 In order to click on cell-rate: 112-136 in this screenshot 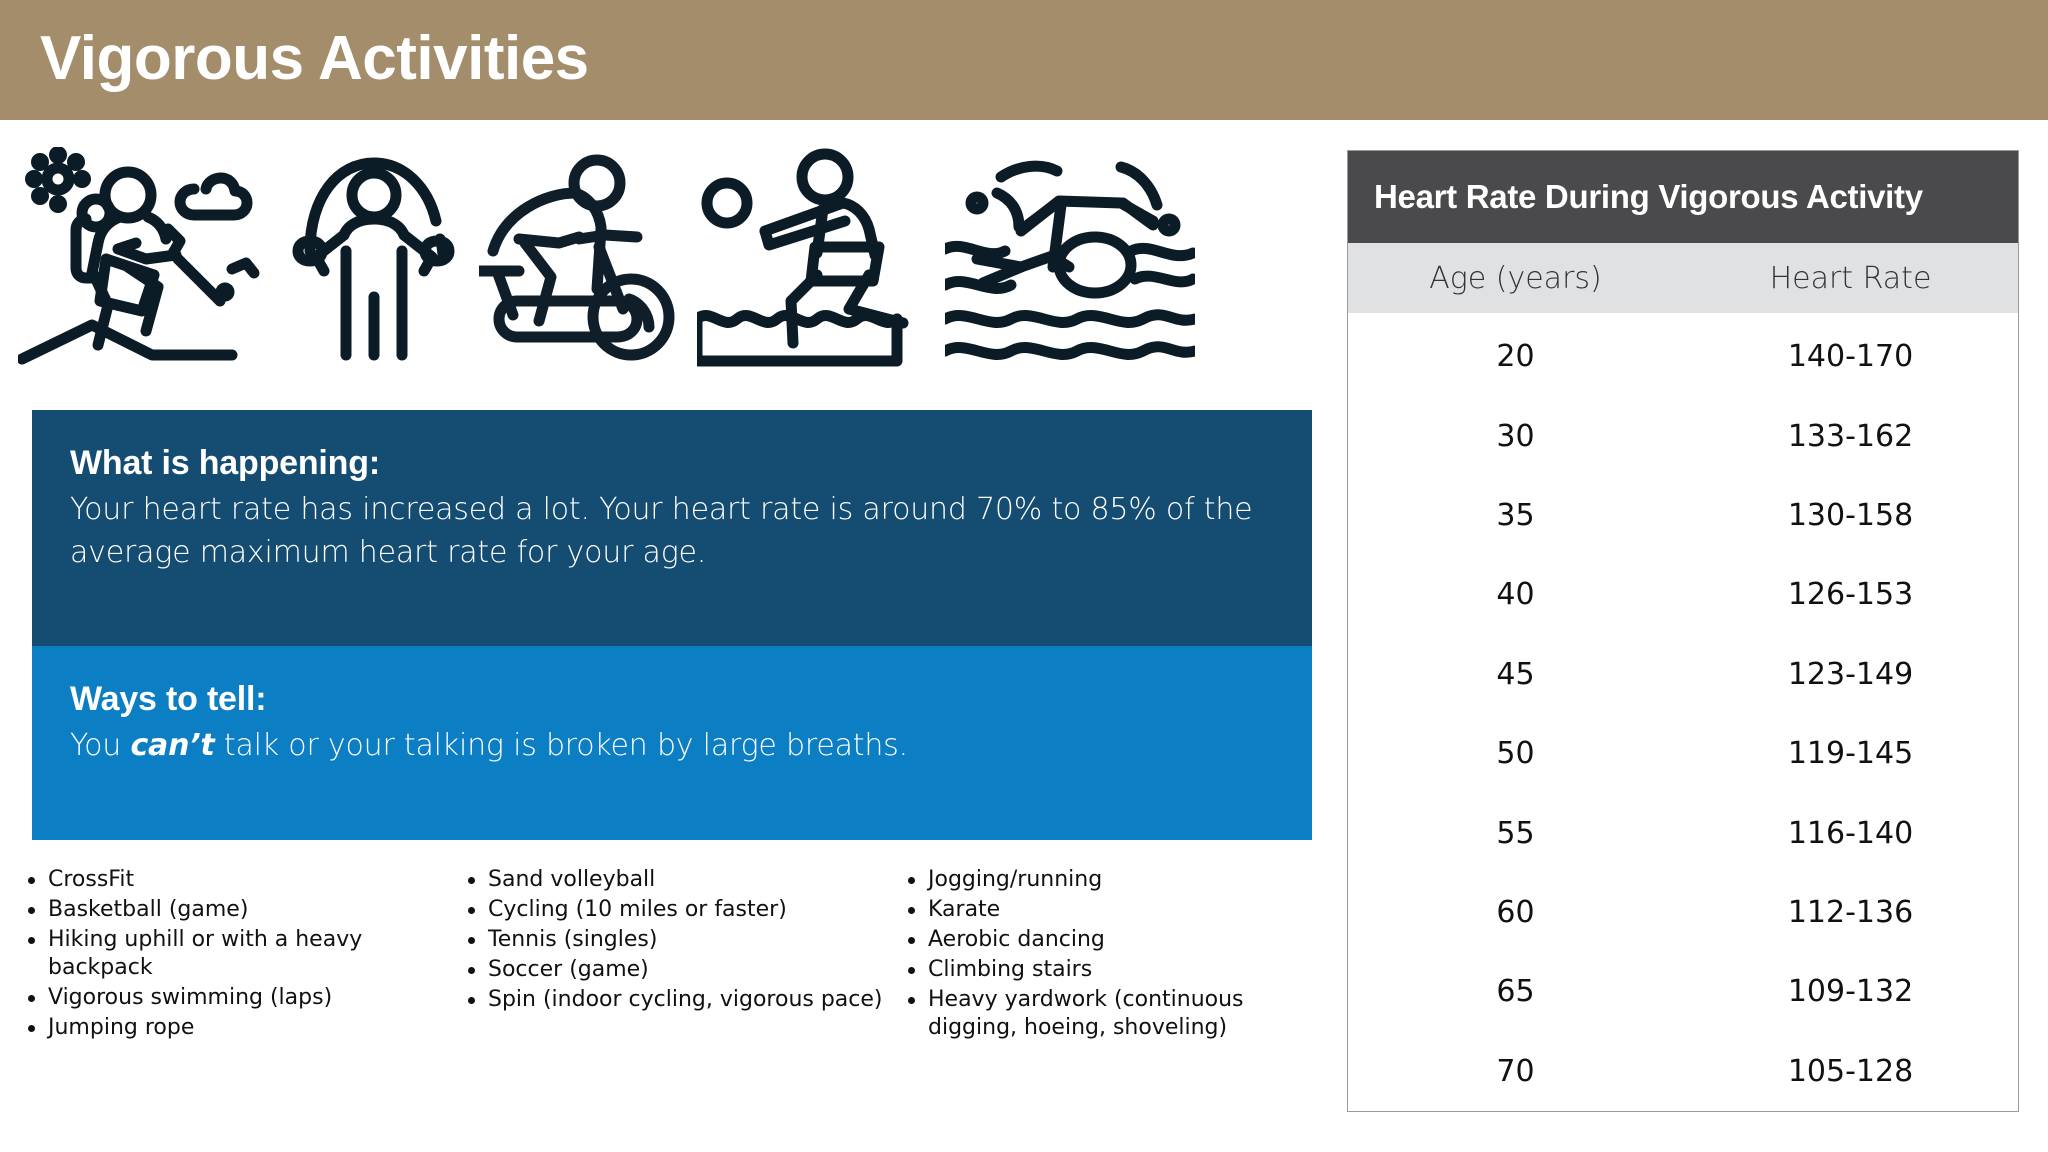, I will do `click(1850, 913)`.